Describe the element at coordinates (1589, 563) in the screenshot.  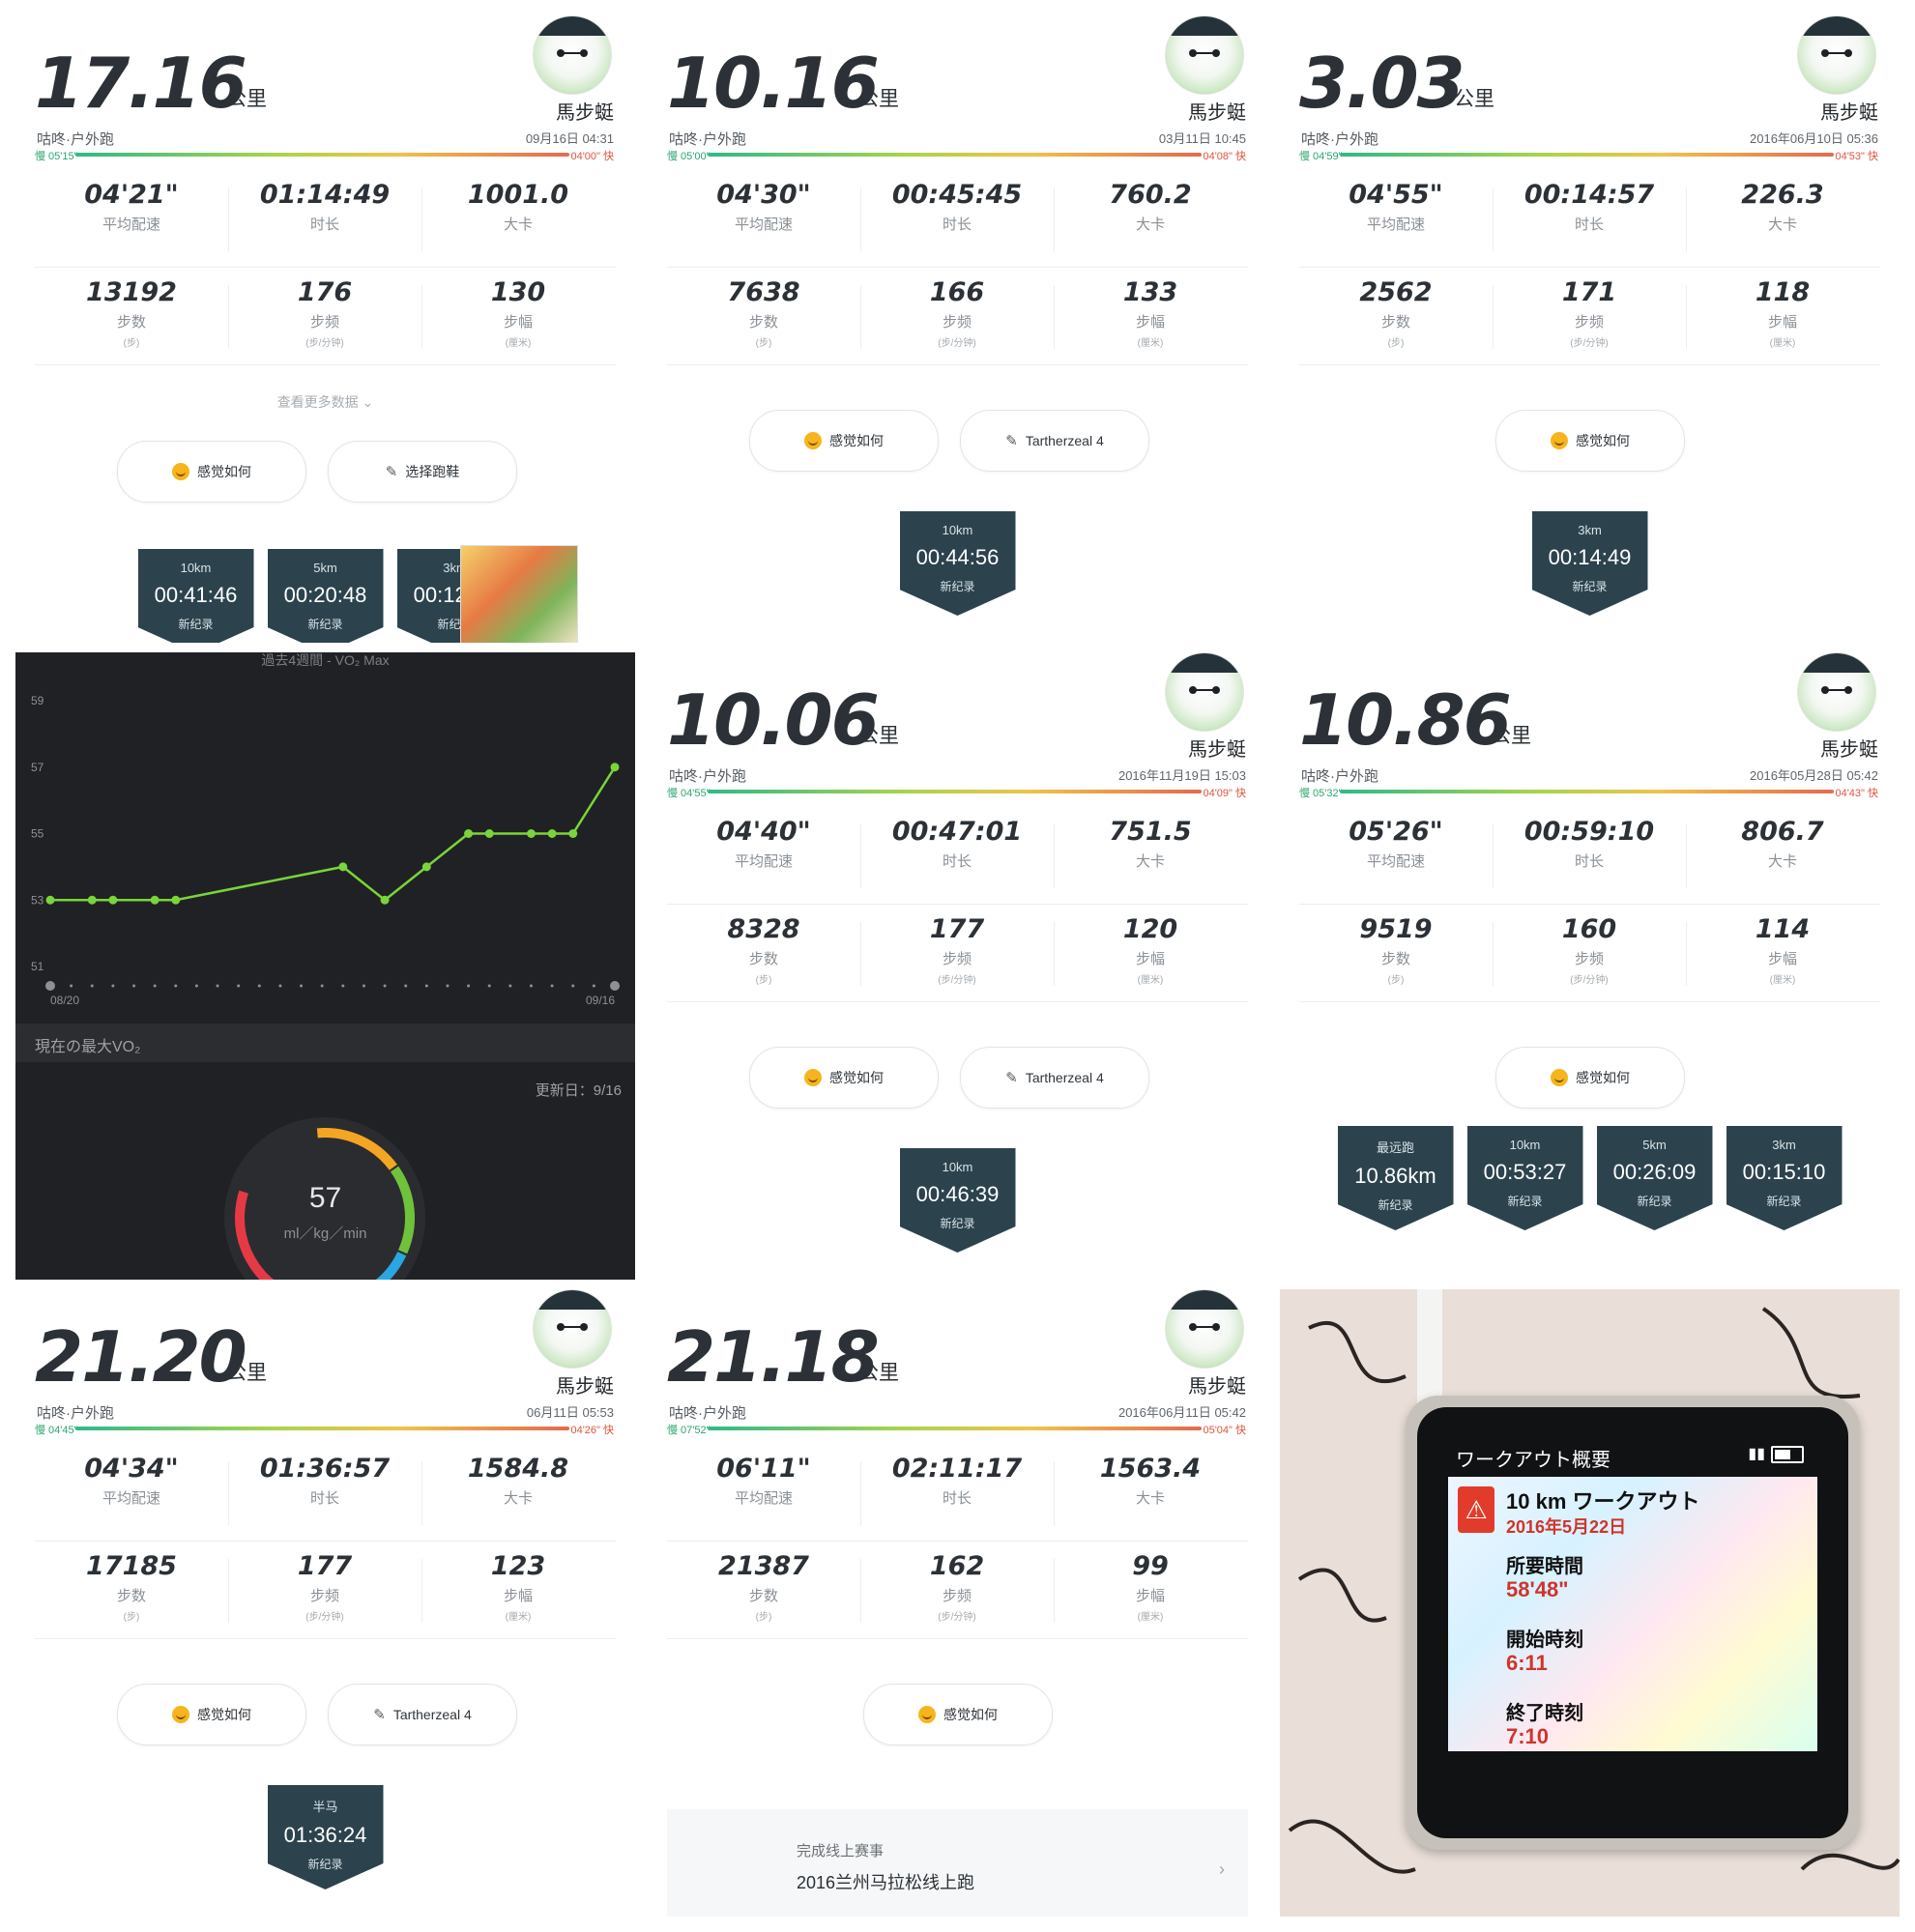
I see `record-badge: 3km 00:14:49 新纪录` at that location.